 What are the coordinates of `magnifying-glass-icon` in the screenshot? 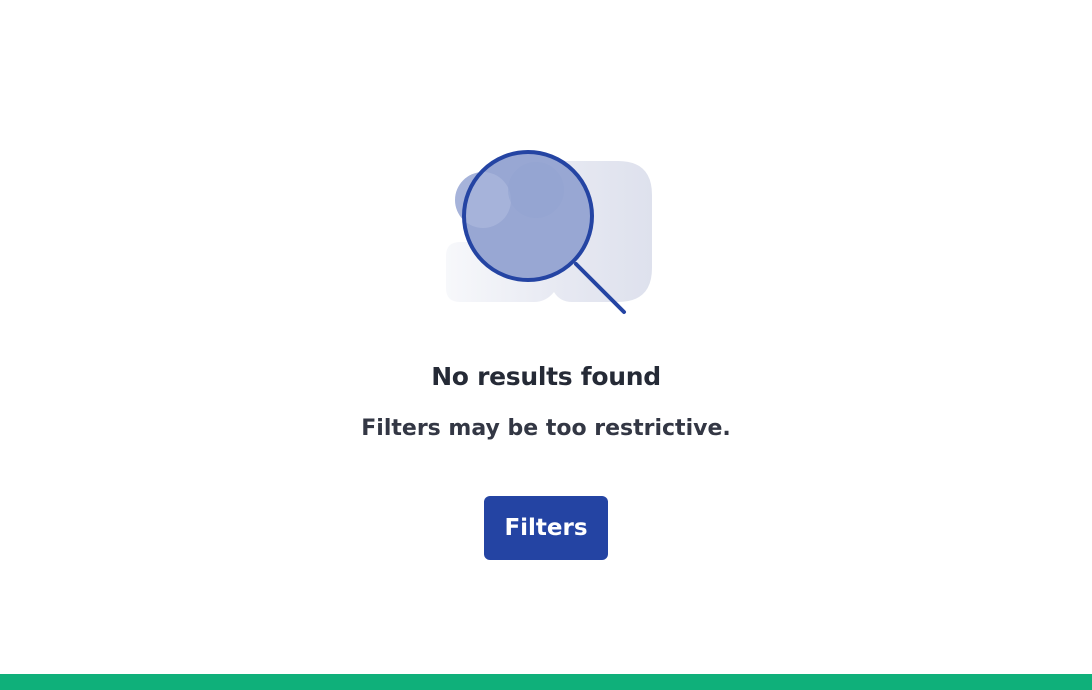 It's located at (549, 232).